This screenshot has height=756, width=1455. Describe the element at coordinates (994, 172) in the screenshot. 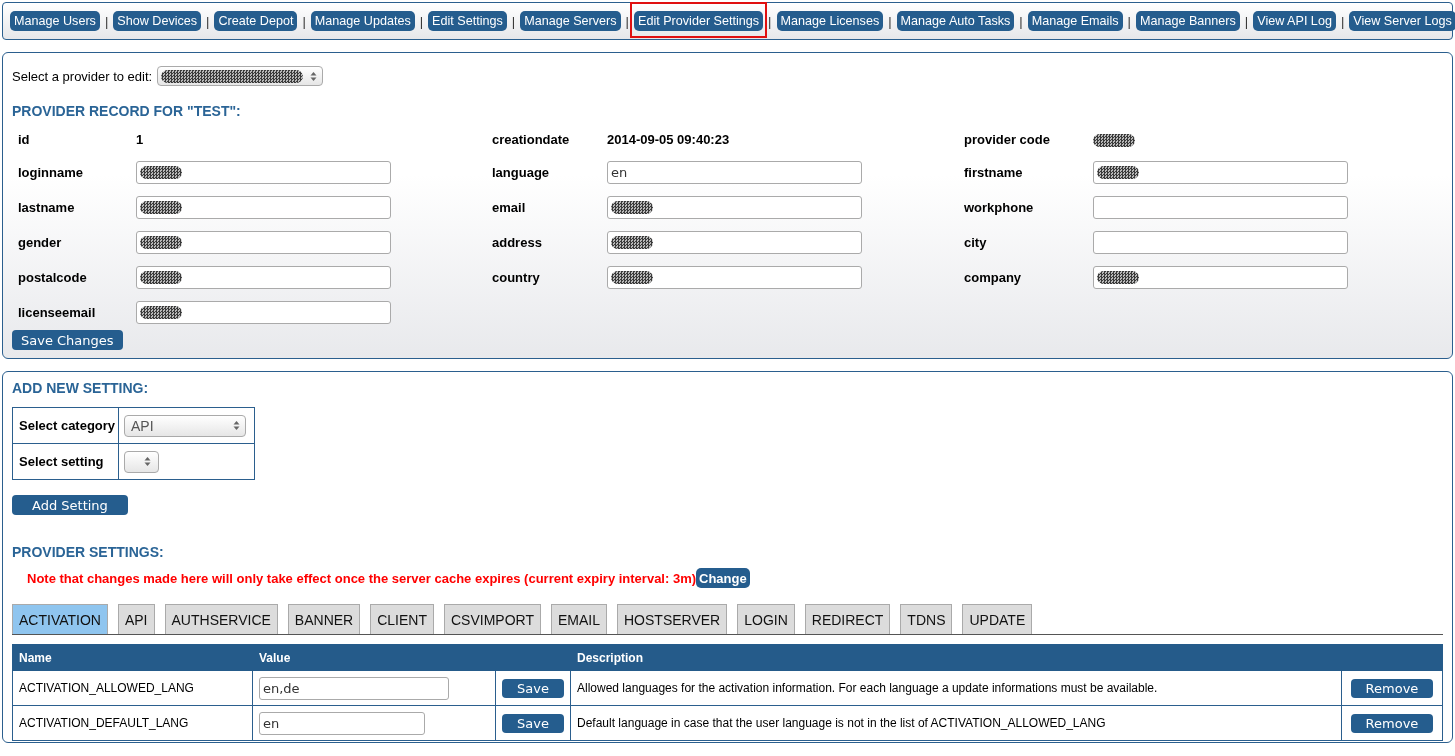

I see `field-label: firstname` at that location.